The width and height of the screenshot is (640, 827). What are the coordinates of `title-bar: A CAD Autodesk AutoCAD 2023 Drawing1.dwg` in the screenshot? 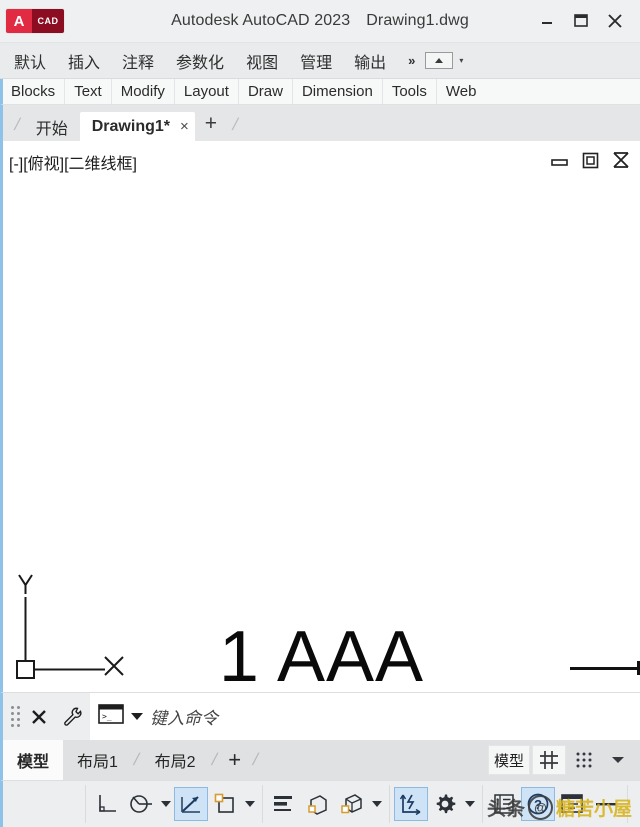 It's located at (320, 21).